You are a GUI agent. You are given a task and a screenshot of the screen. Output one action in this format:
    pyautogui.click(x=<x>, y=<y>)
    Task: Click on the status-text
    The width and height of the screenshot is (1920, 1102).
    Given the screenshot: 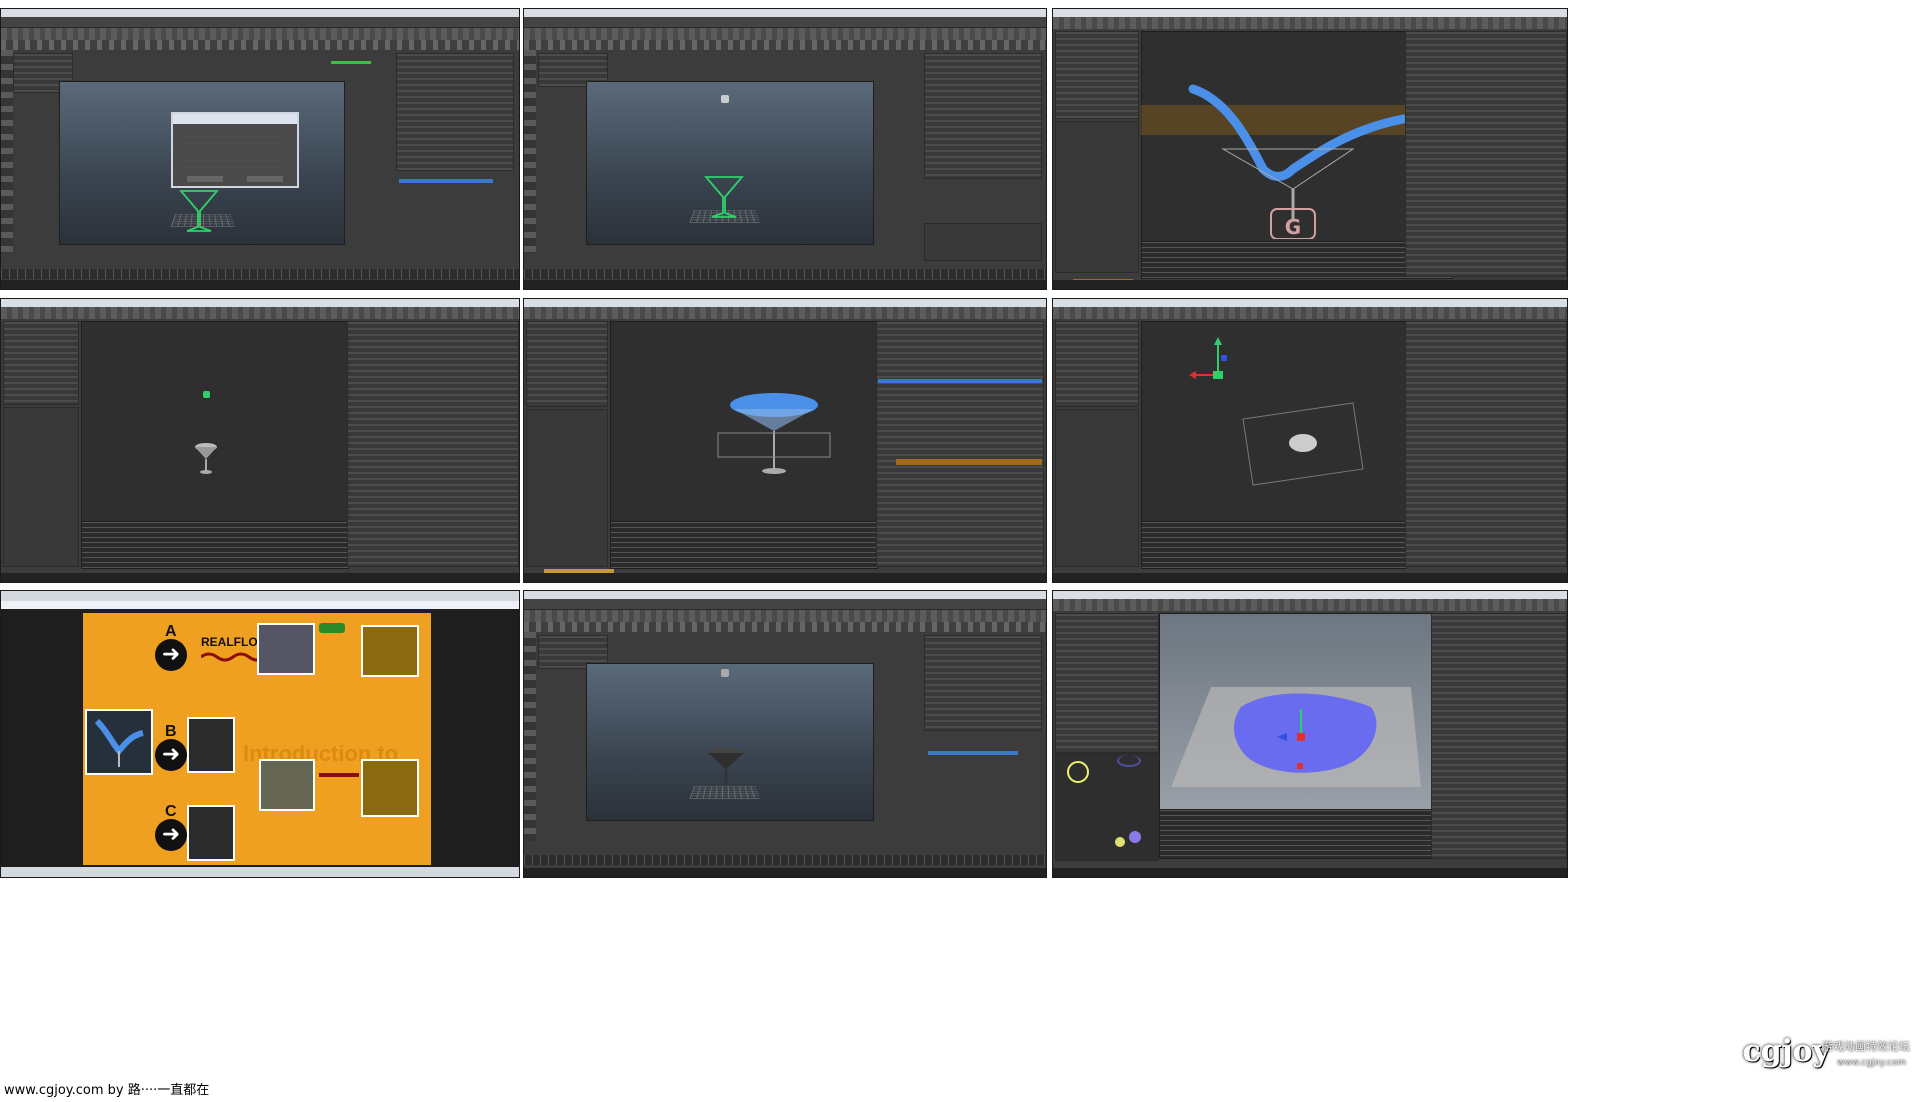 What is the action you would take?
    pyautogui.click(x=351, y=62)
    